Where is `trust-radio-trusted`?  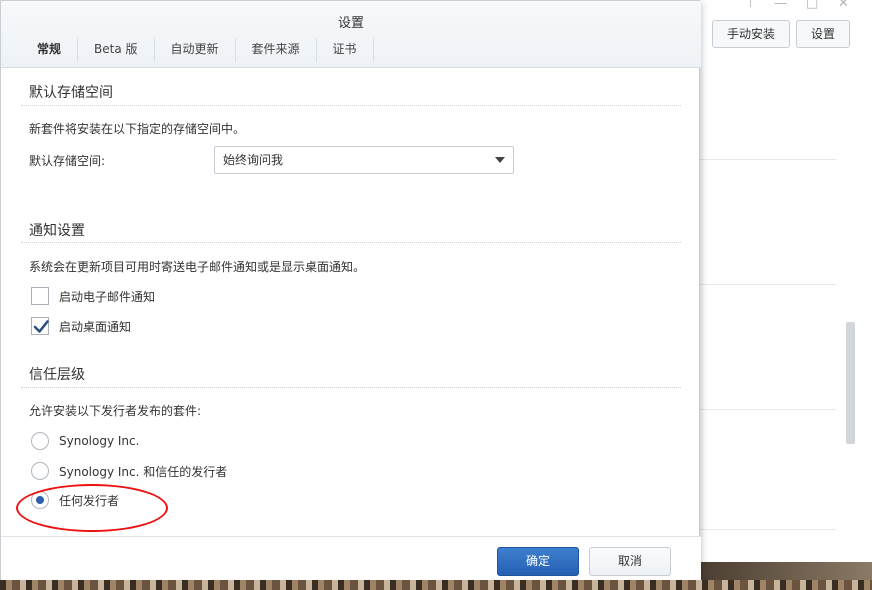
trust-radio-trusted is located at coordinates (40, 471).